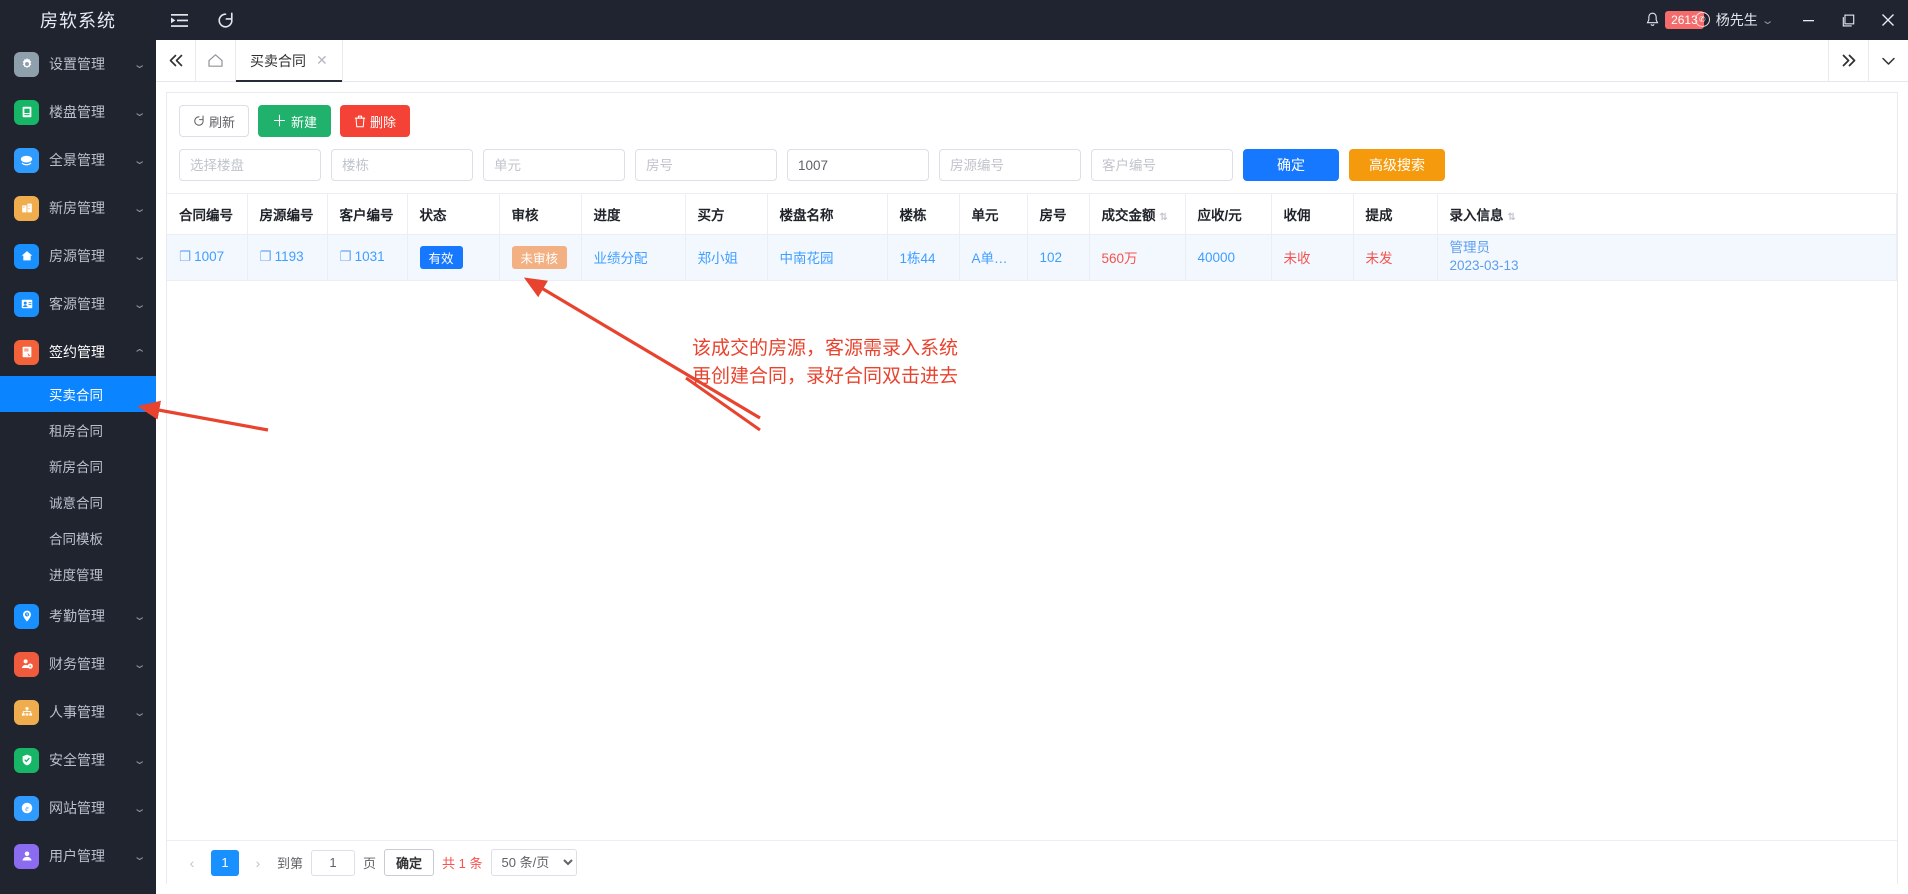 The height and width of the screenshot is (894, 1908). Describe the element at coordinates (1745, 20) in the screenshot. I see `user-menu: 杨先生 ⌄` at that location.